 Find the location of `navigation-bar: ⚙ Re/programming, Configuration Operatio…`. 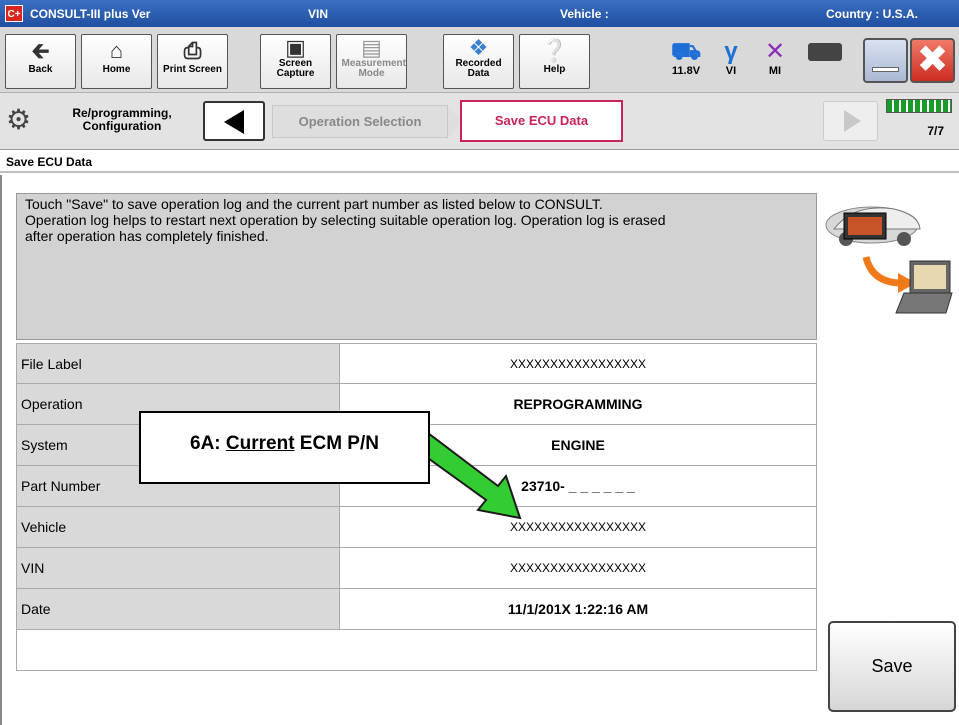

navigation-bar: ⚙ Re/programming, Configuration Operatio… is located at coordinates (479, 121).